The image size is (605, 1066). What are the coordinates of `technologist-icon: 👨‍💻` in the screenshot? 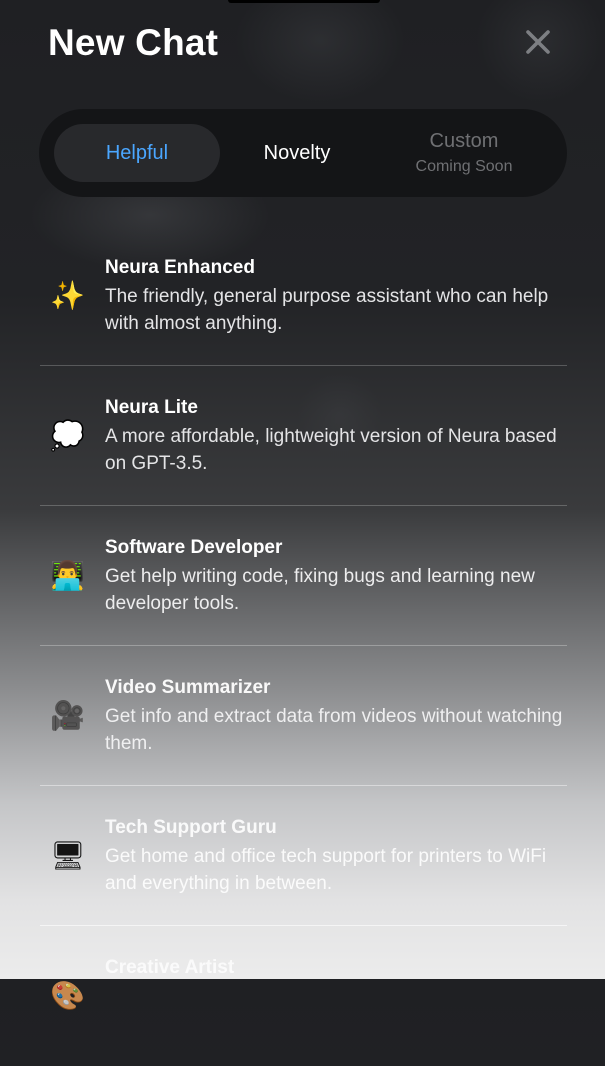 It's located at (67, 575).